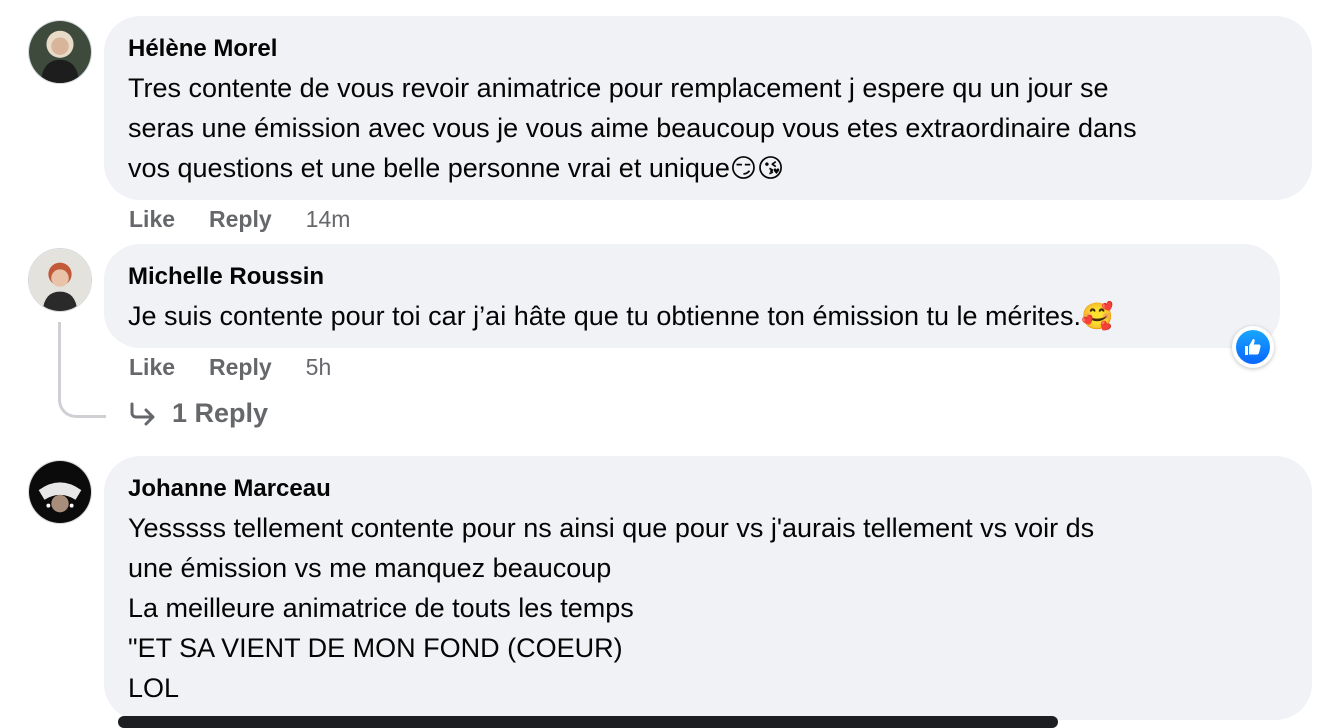 This screenshot has width=1344, height=728. Describe the element at coordinates (328, 219) in the screenshot. I see `timestamp: 14m` at that location.